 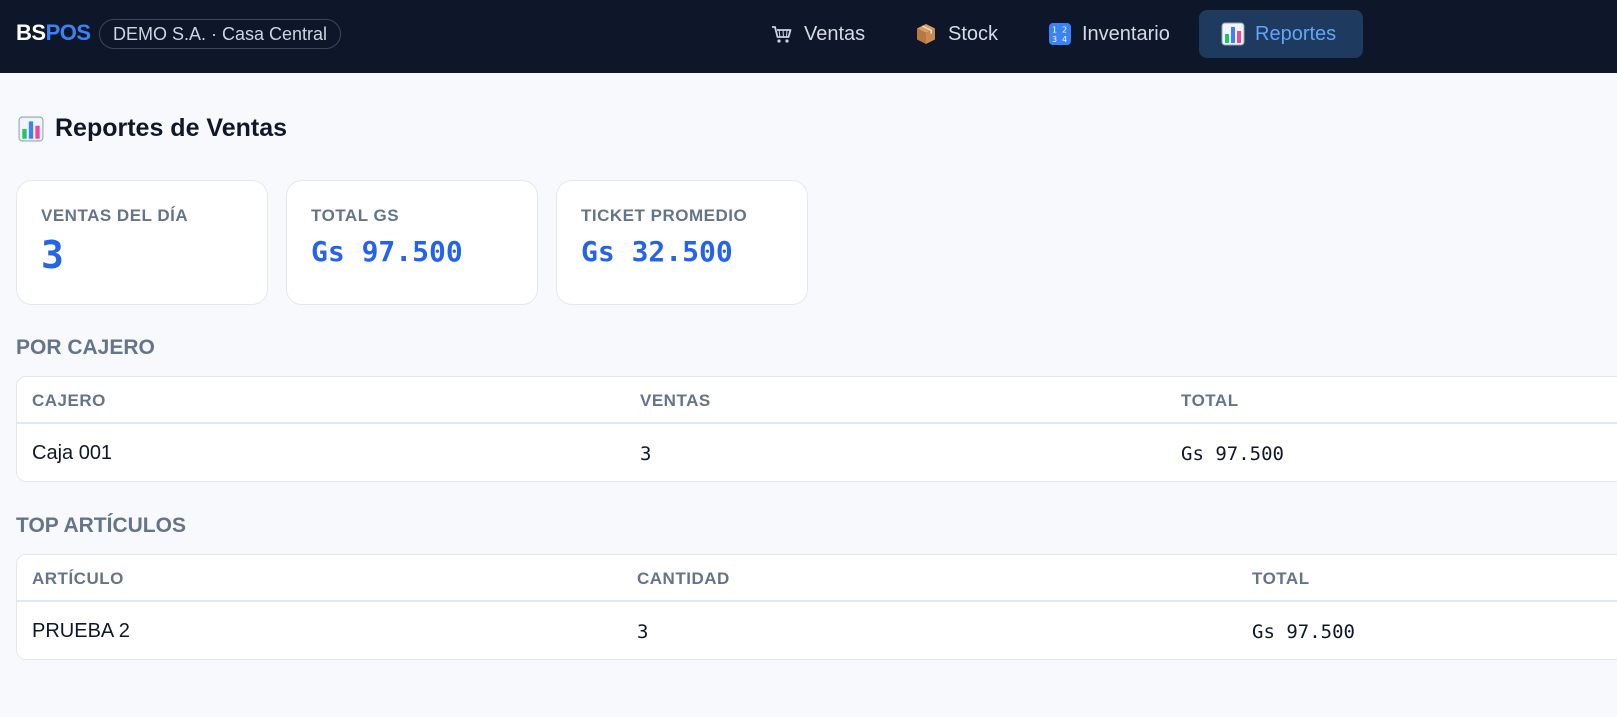 What do you see at coordinates (31, 32) in the screenshot?
I see `brand-logo-part1: BS` at bounding box center [31, 32].